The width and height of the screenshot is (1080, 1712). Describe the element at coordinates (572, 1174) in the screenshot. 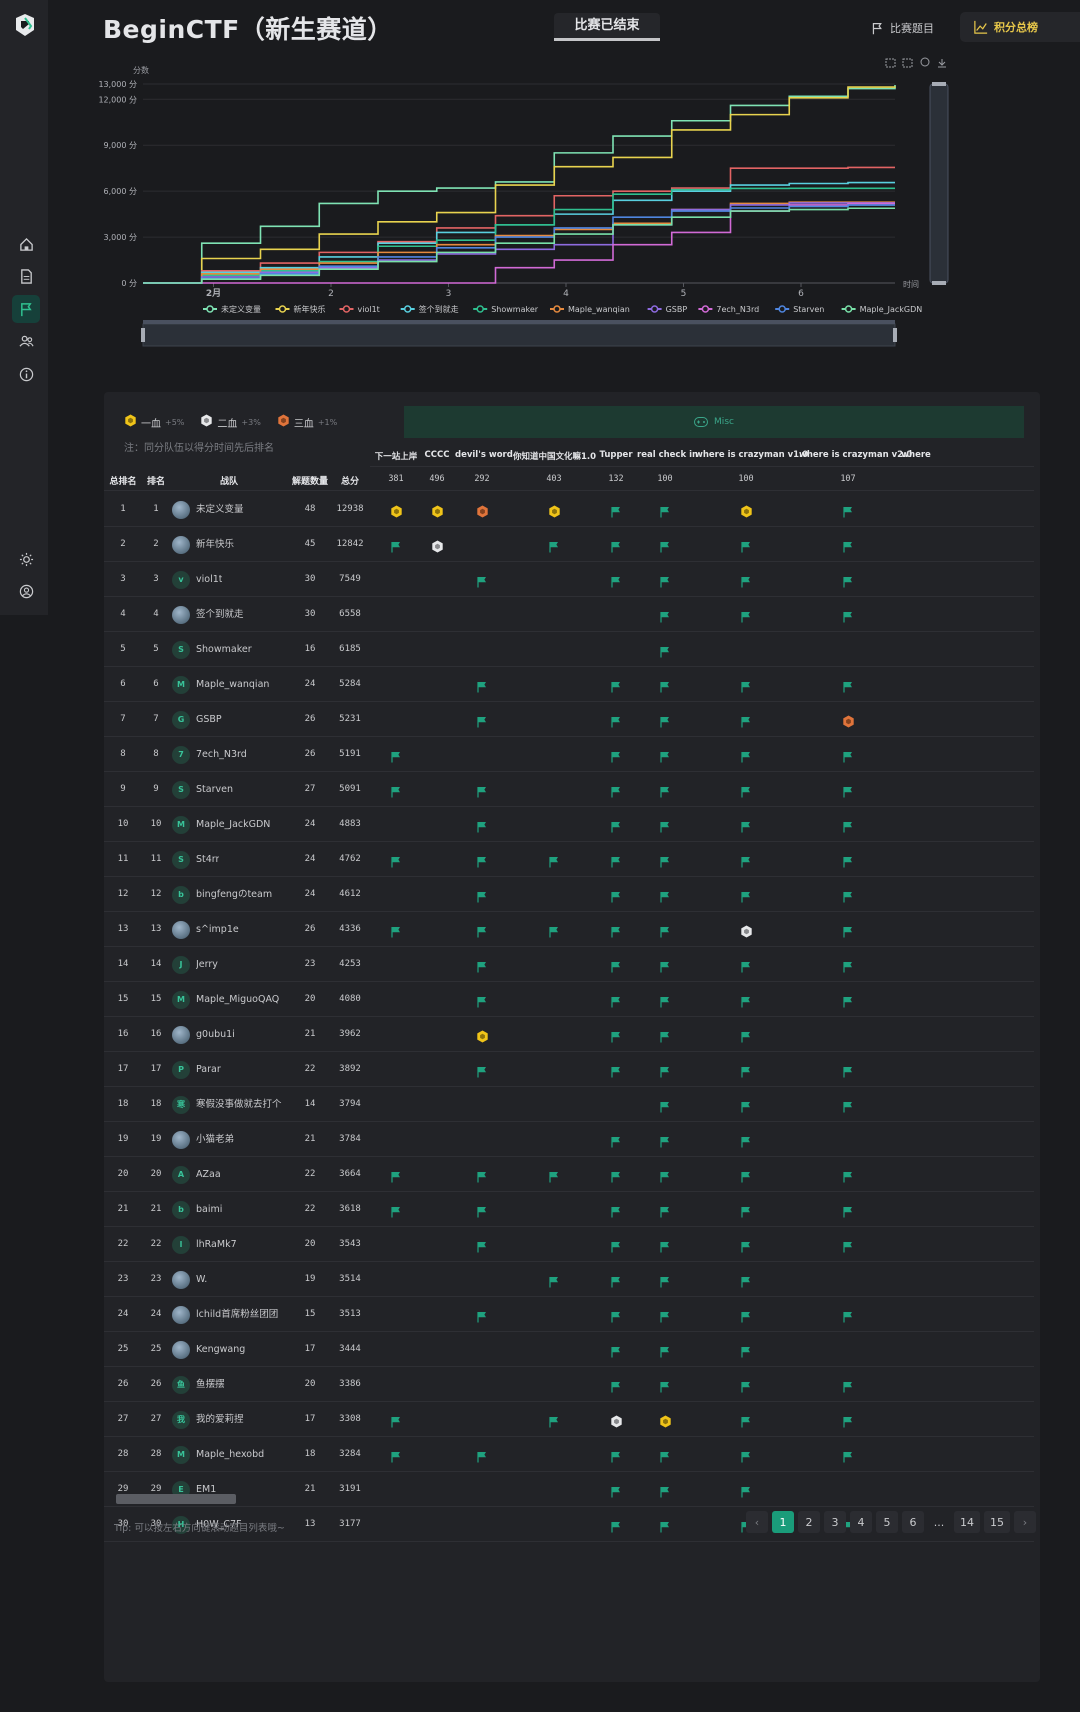

I see `table-row: 20 20 A AZaa 22 3664` at that location.